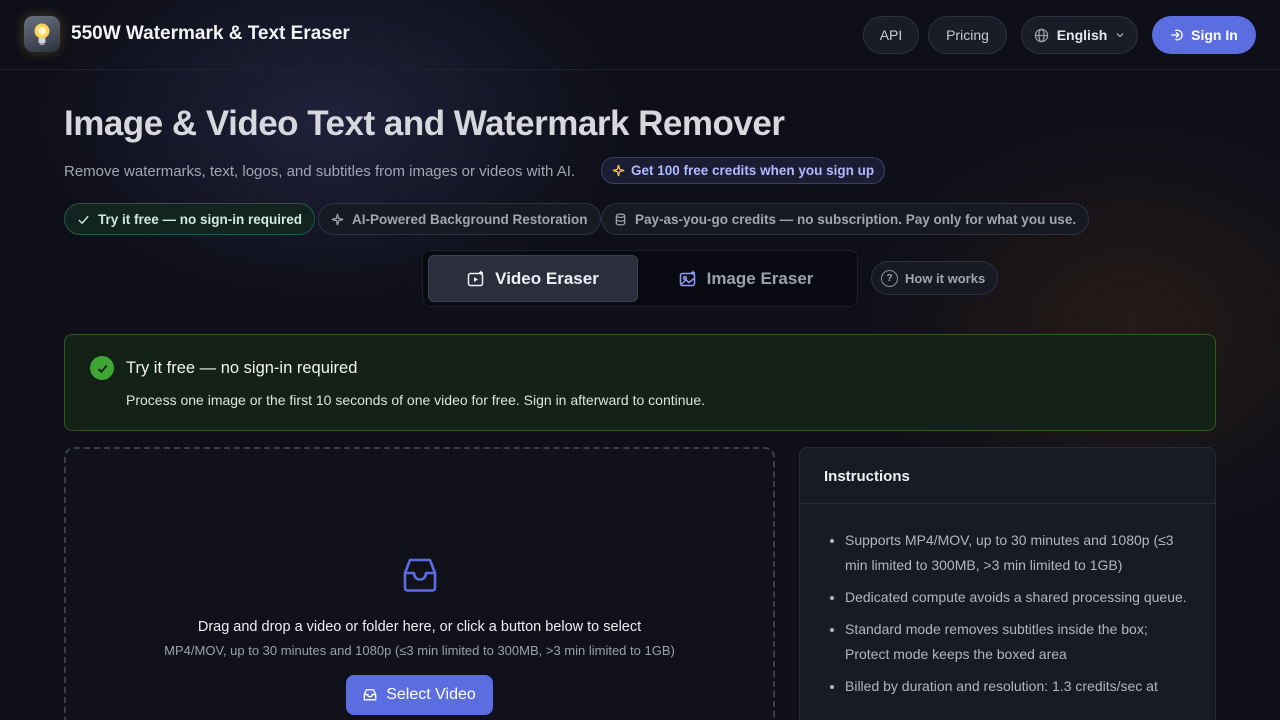  I want to click on free-credits-badge: Get 100 free credits when you sign up, so click(743, 170).